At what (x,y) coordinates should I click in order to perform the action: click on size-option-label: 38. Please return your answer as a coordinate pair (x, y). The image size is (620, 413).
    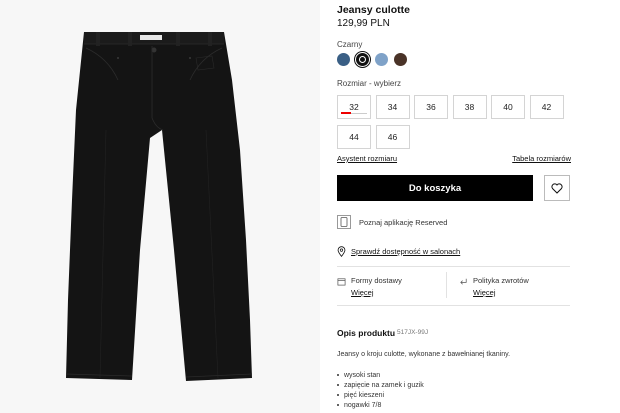
    Looking at the image, I should click on (469, 107).